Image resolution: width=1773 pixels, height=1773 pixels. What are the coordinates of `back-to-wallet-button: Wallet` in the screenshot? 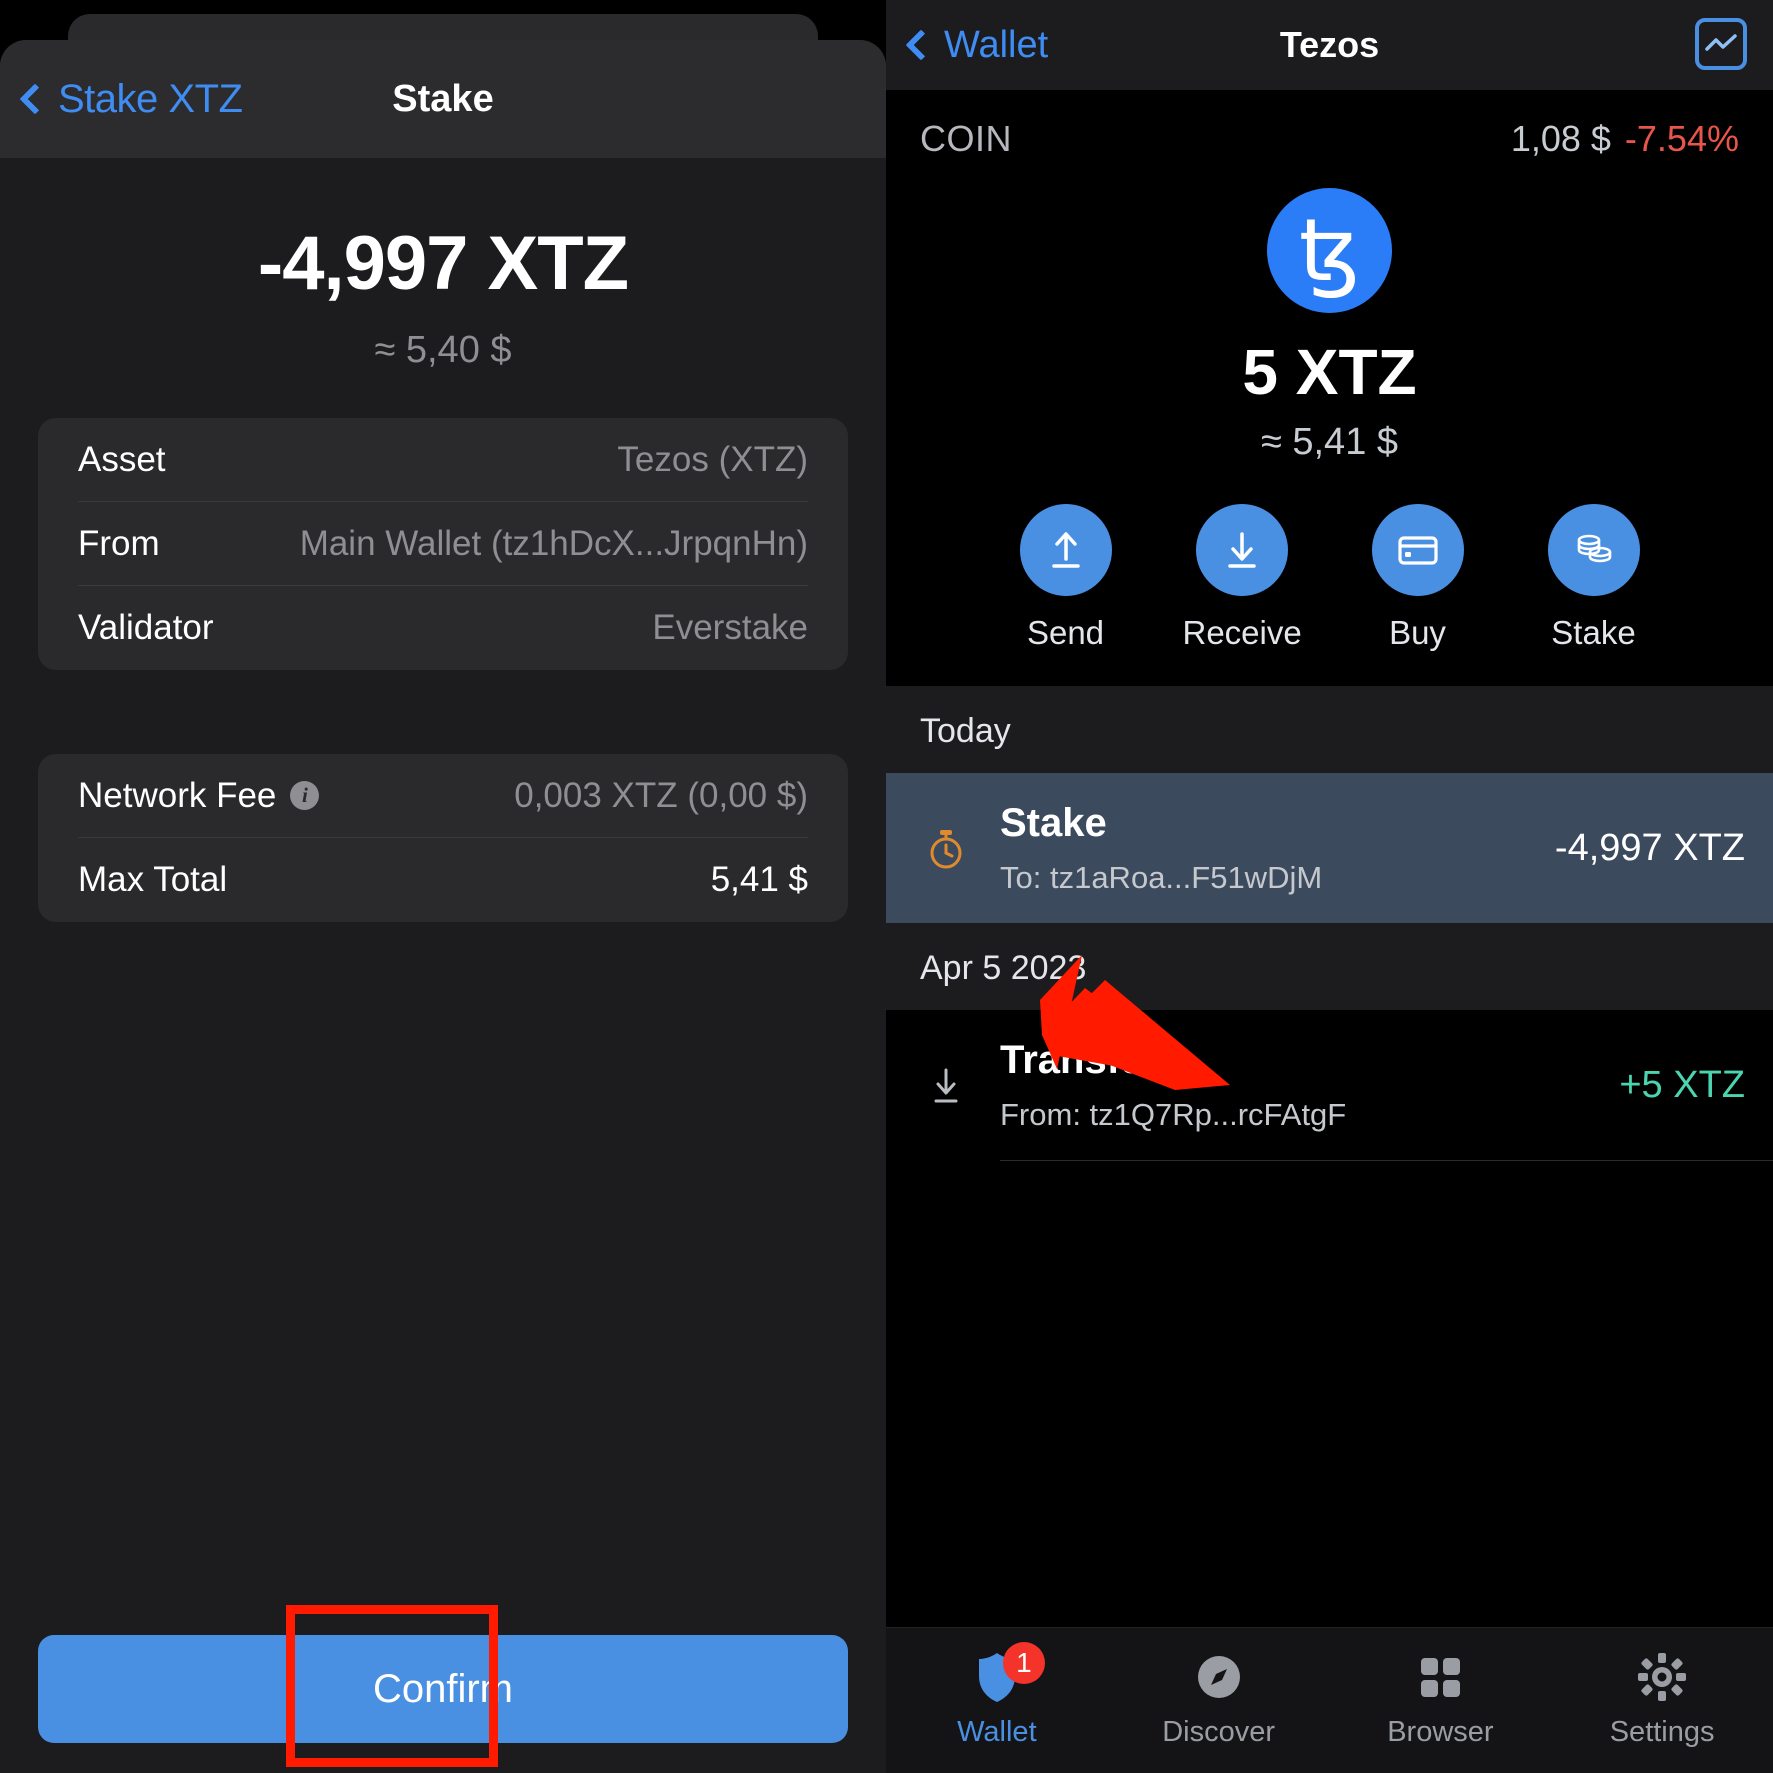 It's located at (967, 45).